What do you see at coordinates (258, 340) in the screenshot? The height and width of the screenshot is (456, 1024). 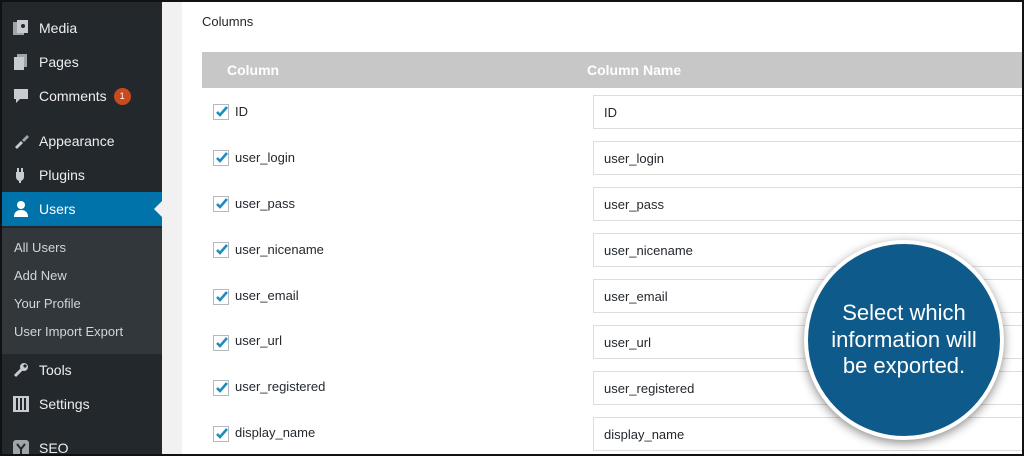 I see `column-label: user_url` at bounding box center [258, 340].